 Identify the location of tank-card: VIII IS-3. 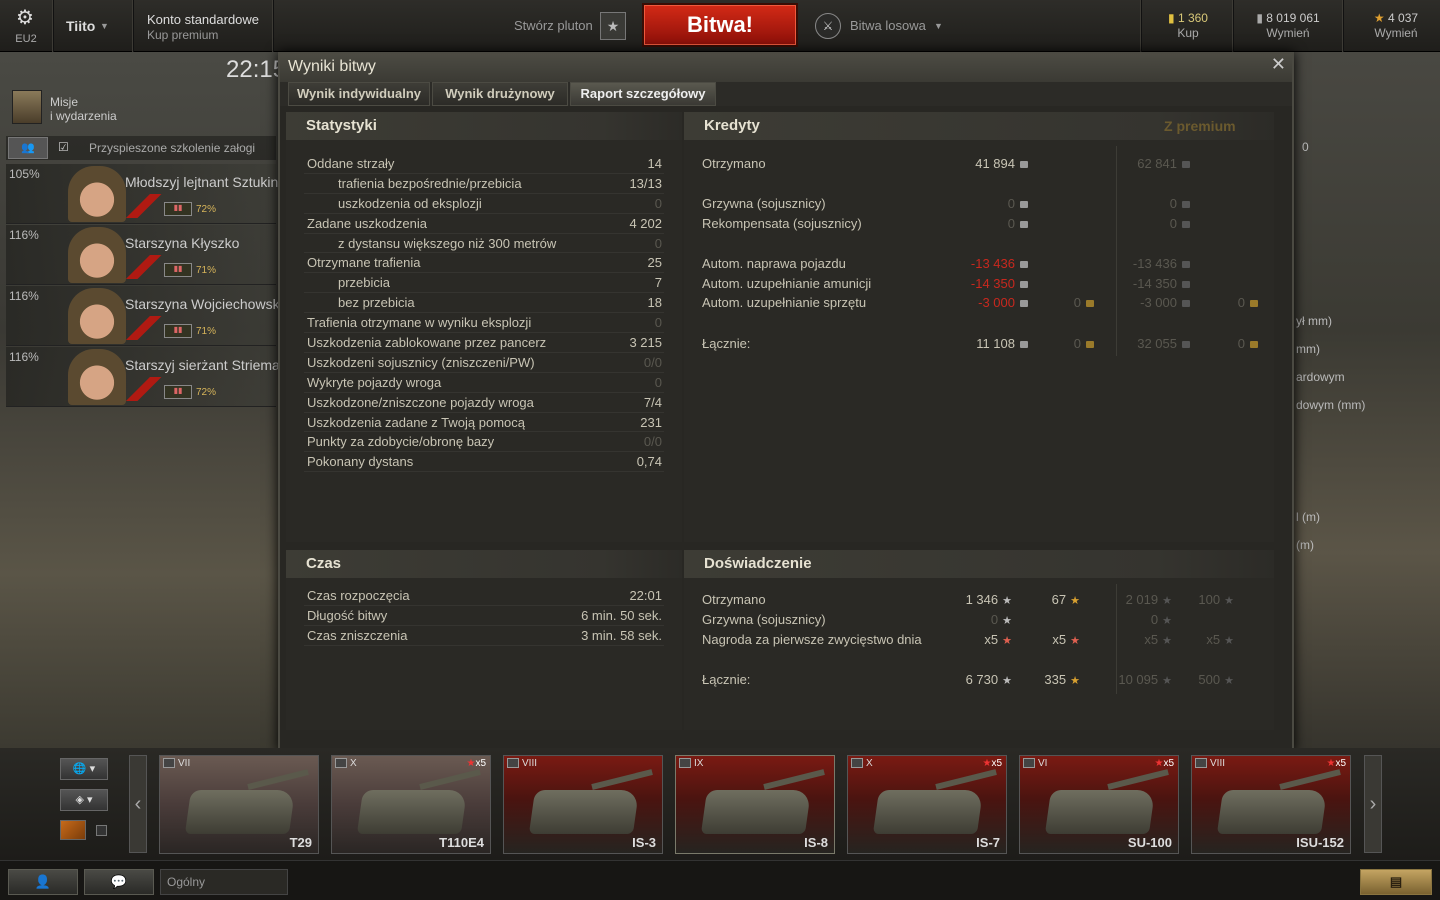
(583, 804).